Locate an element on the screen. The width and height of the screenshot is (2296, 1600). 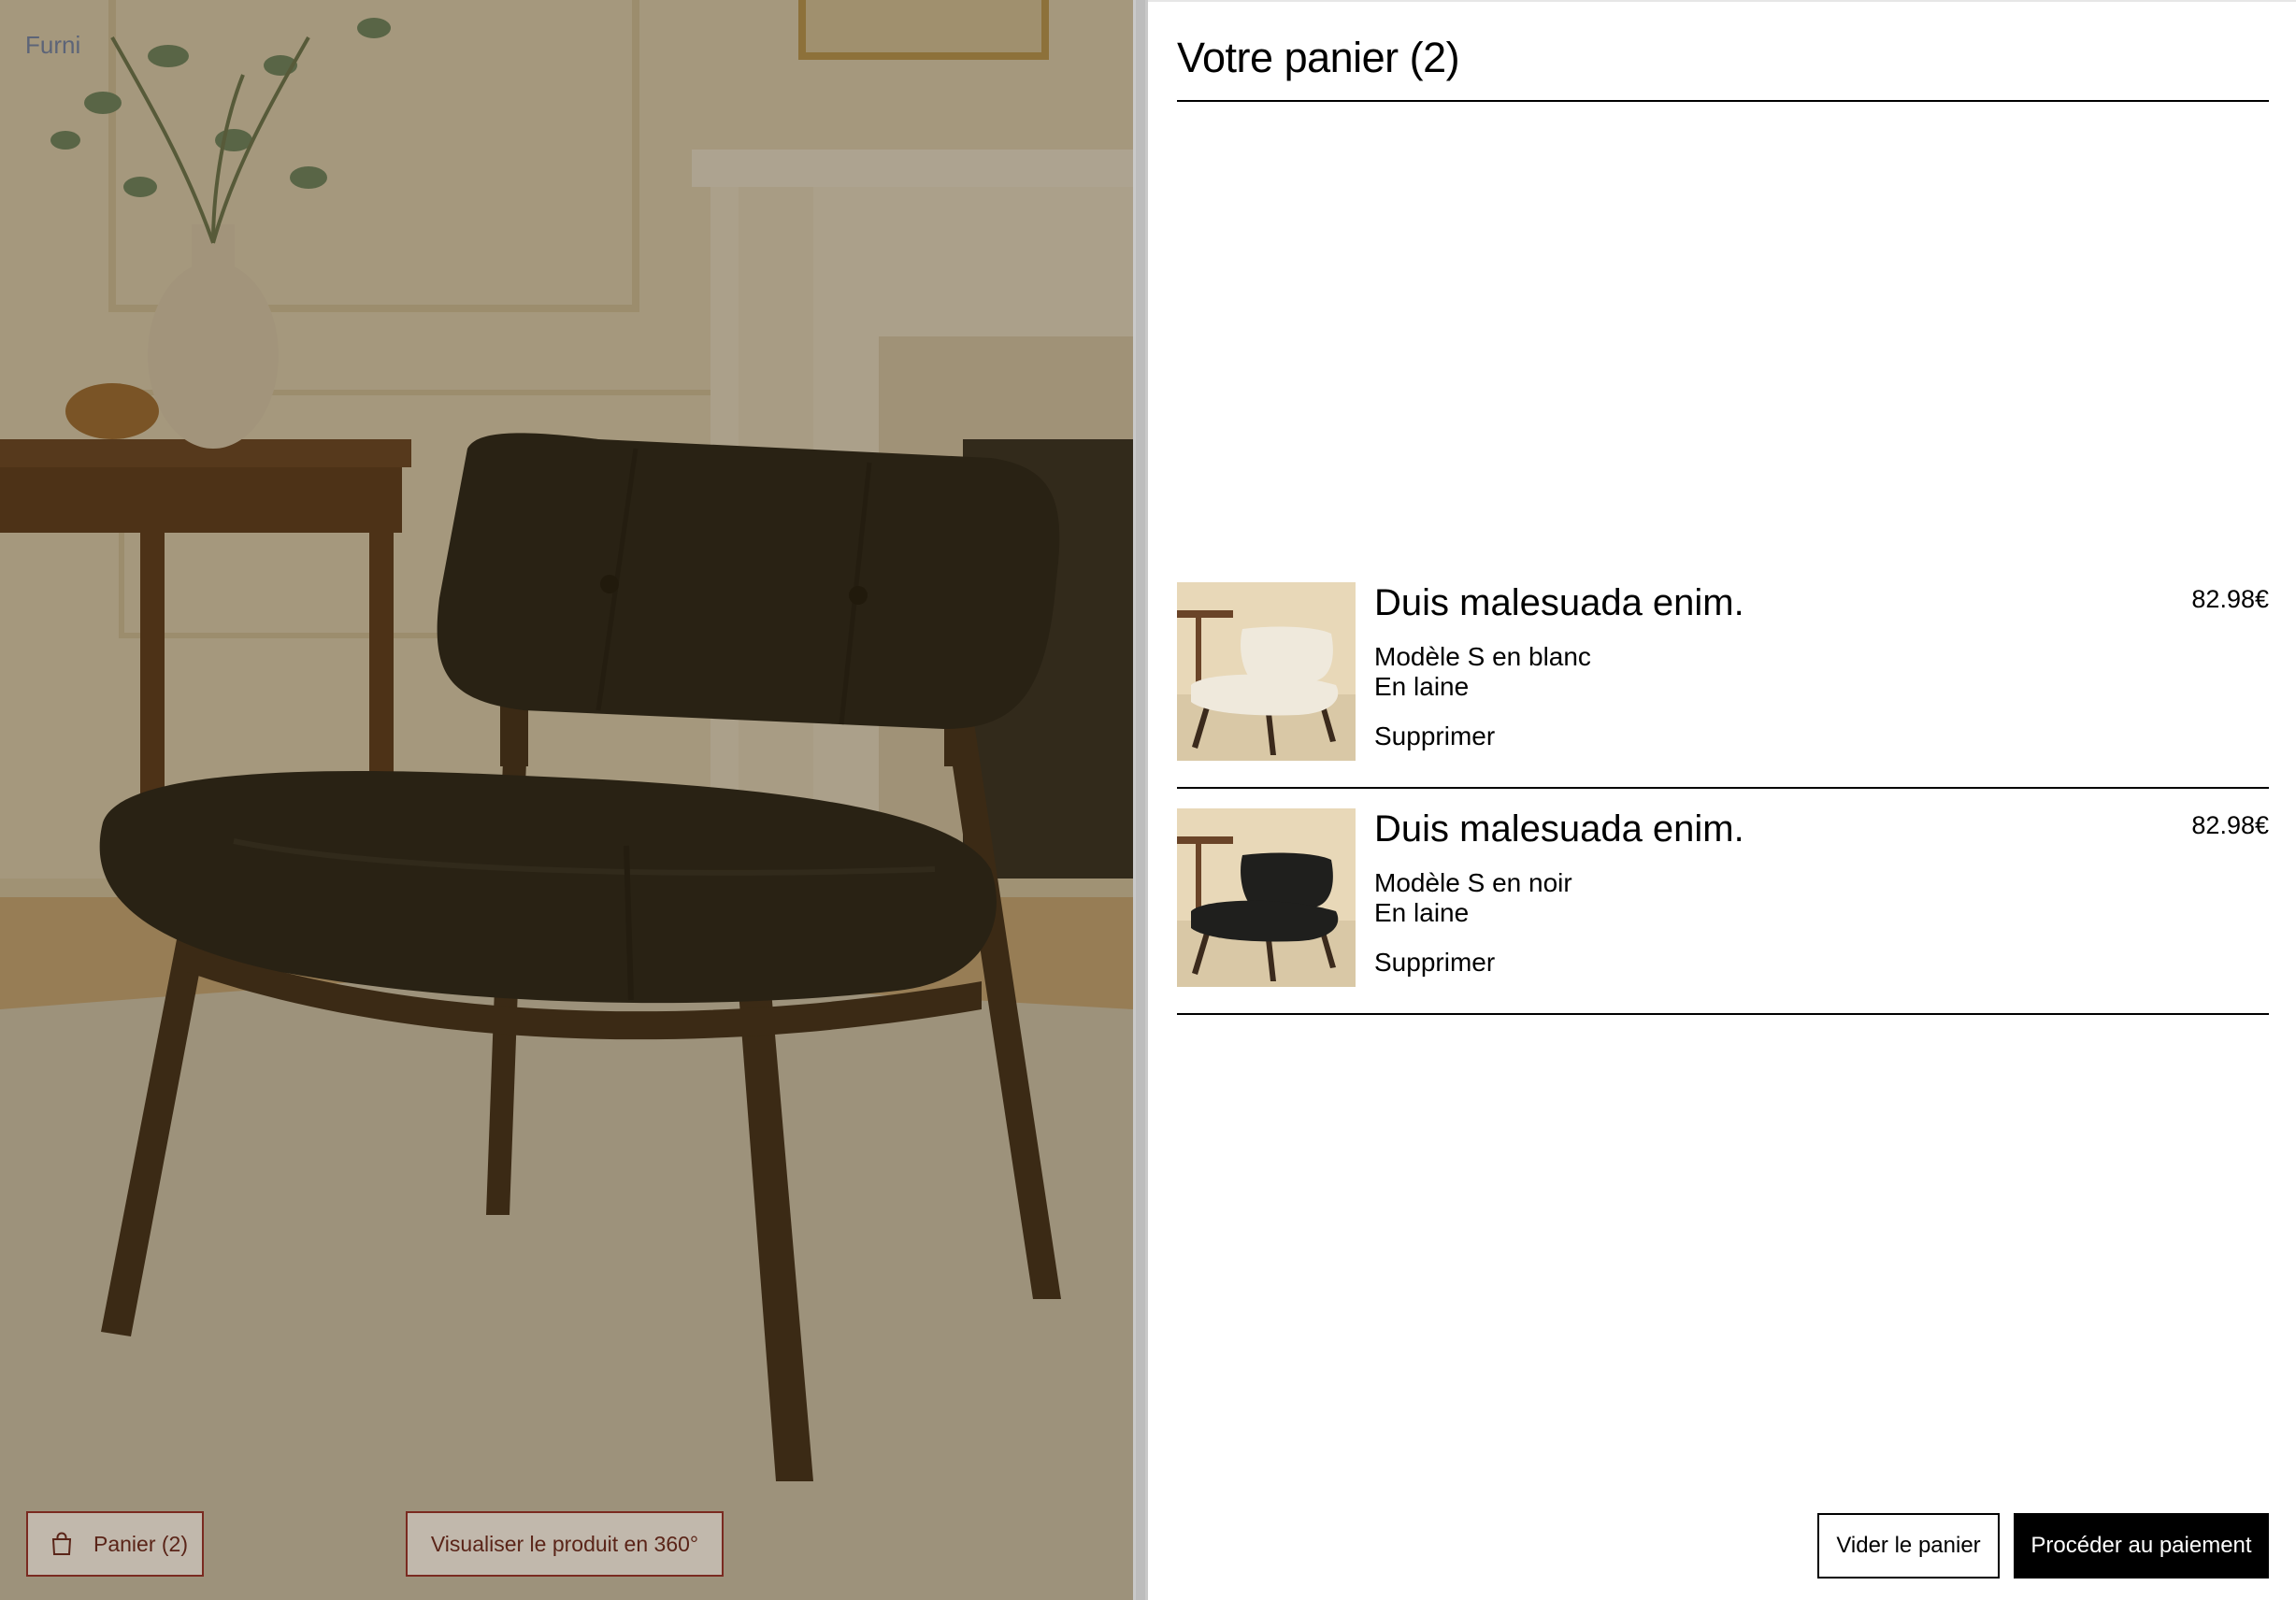
item-variant: Modèle S en noir is located at coordinates (1473, 883).